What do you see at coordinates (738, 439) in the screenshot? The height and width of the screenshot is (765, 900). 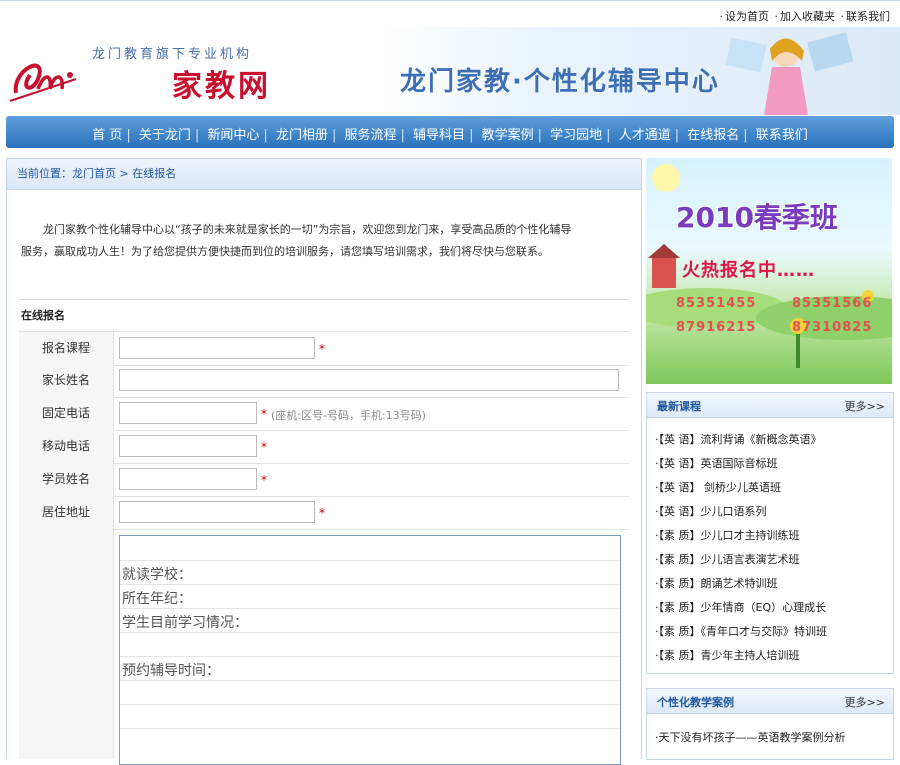 I see `course-item: ·【英 语】流利背诵《新概念英语》` at bounding box center [738, 439].